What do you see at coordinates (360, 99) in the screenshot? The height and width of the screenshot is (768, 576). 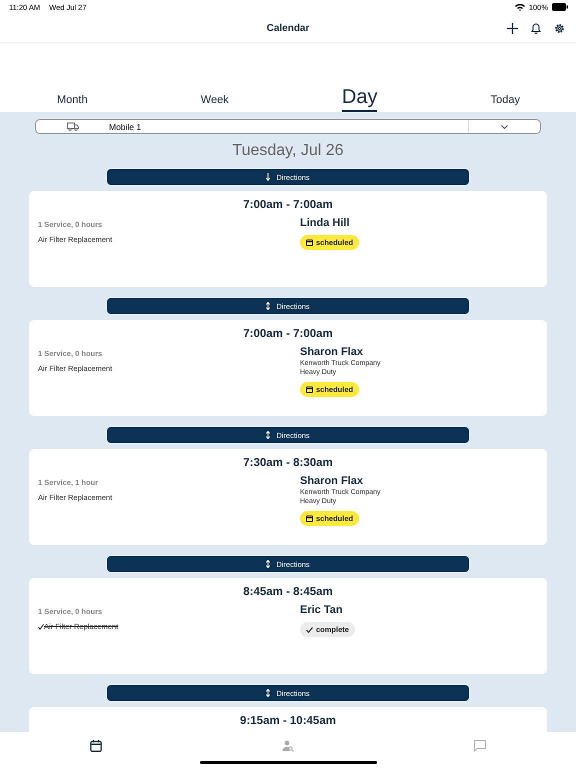 I see `view-tab: Day` at bounding box center [360, 99].